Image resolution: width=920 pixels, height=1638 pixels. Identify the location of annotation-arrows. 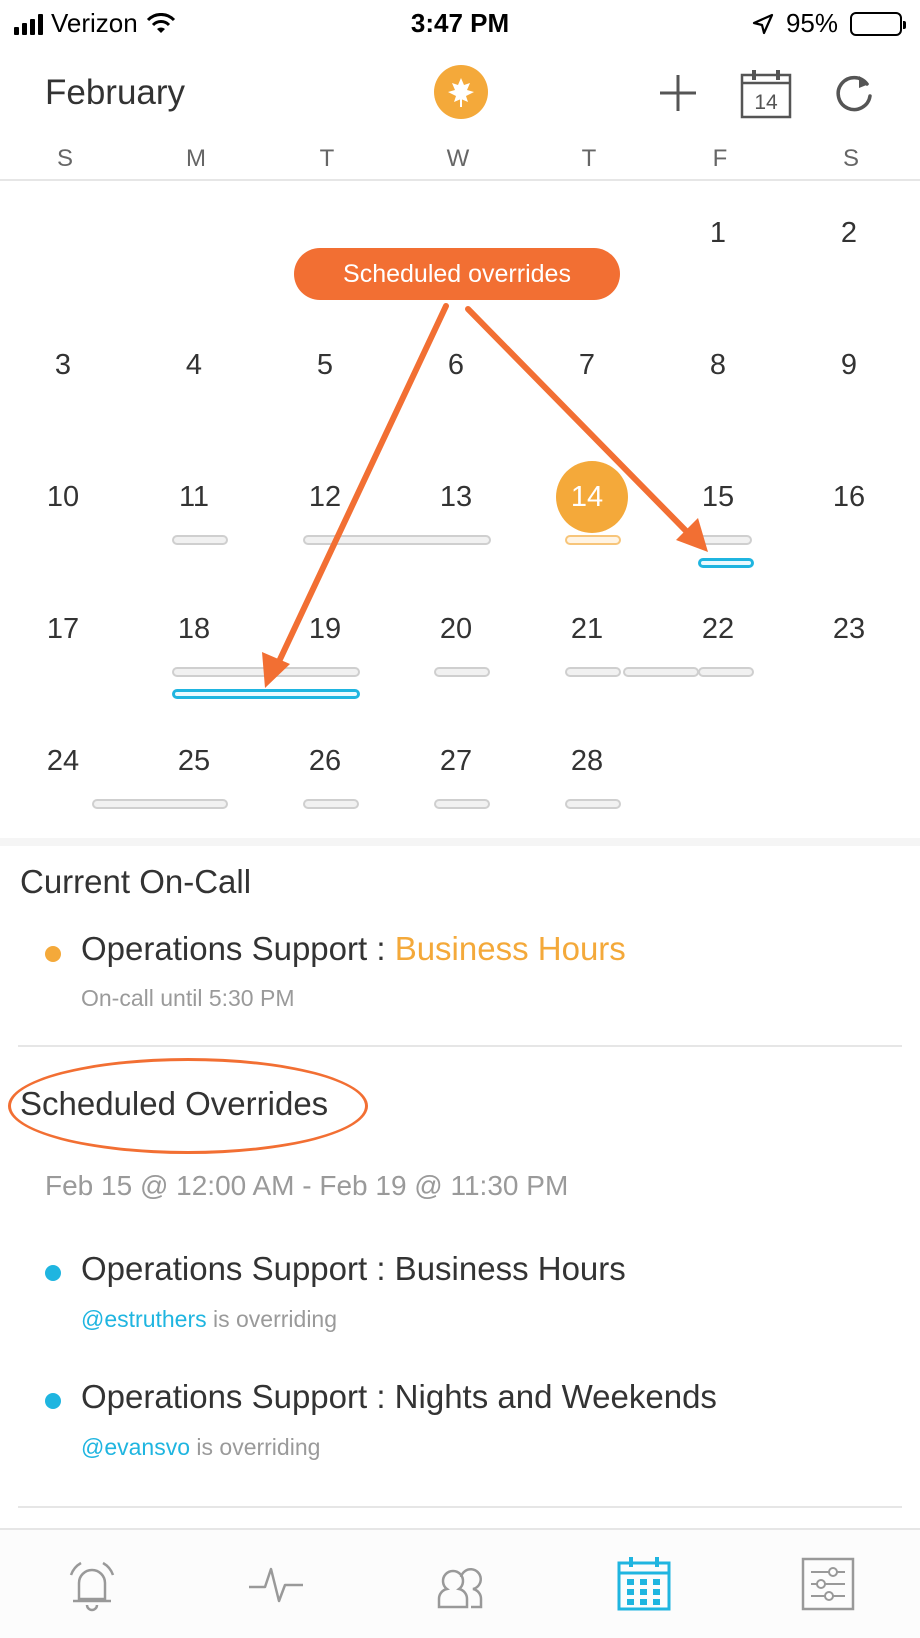
(485, 495).